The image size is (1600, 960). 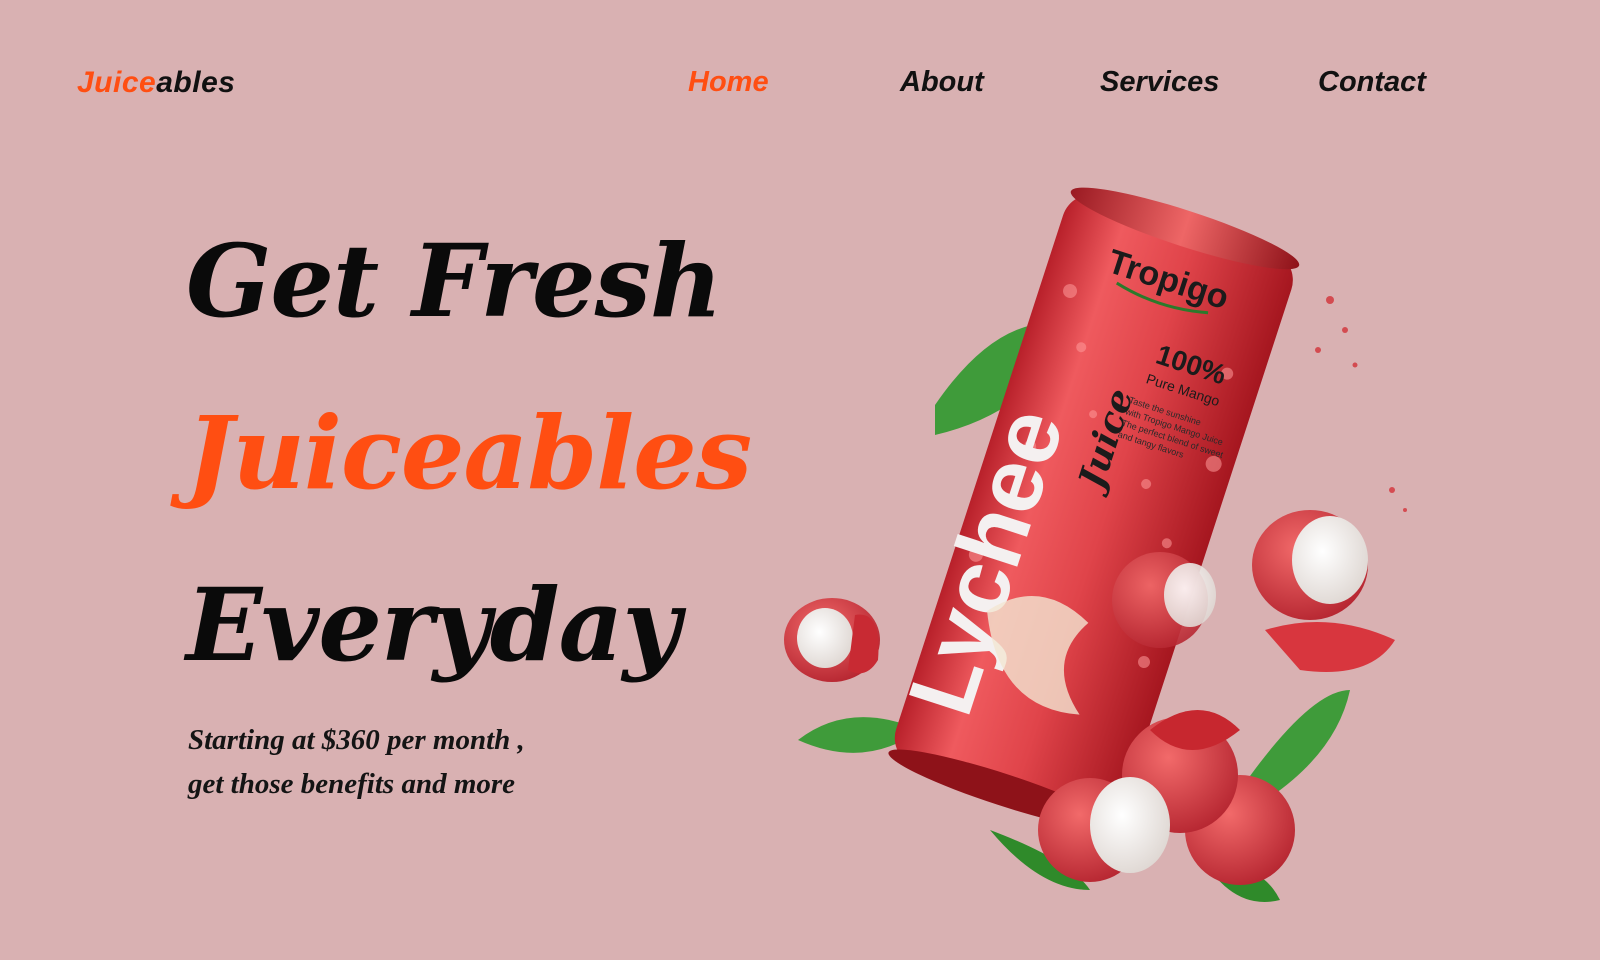 I want to click on main-nav: Home About Services Contact, so click(x=800, y=86).